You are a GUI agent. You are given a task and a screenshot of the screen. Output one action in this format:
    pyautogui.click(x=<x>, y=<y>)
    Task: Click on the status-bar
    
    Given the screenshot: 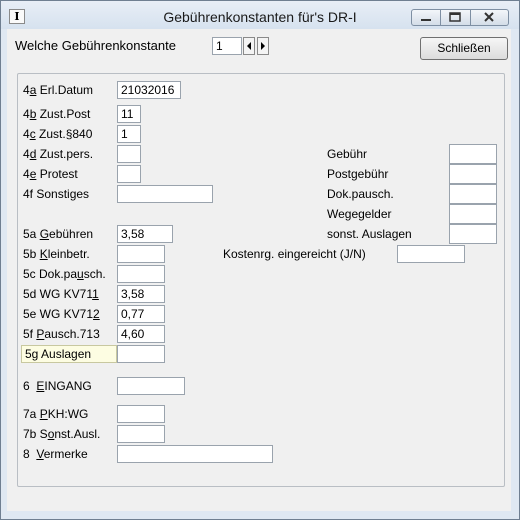 What is the action you would take?
    pyautogui.click(x=259, y=502)
    